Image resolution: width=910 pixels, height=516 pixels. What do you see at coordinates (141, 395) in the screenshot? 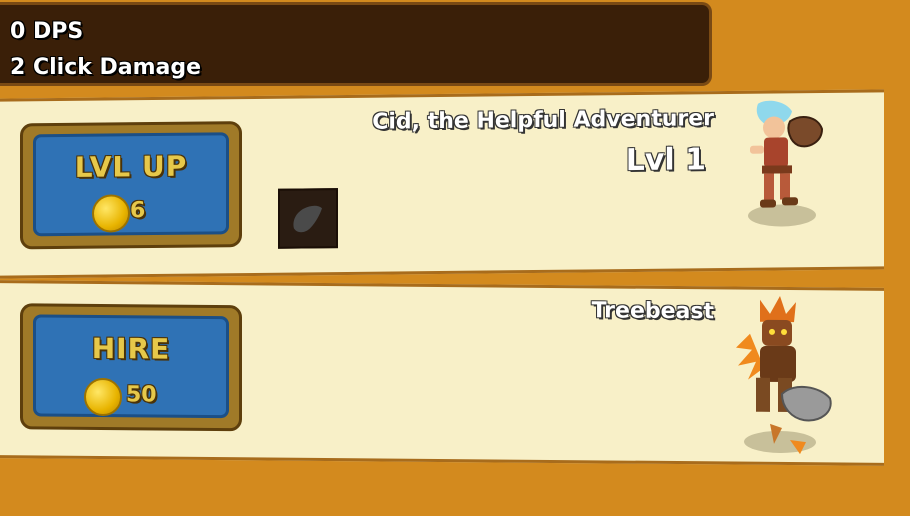
I see `hire-cost: 50` at bounding box center [141, 395].